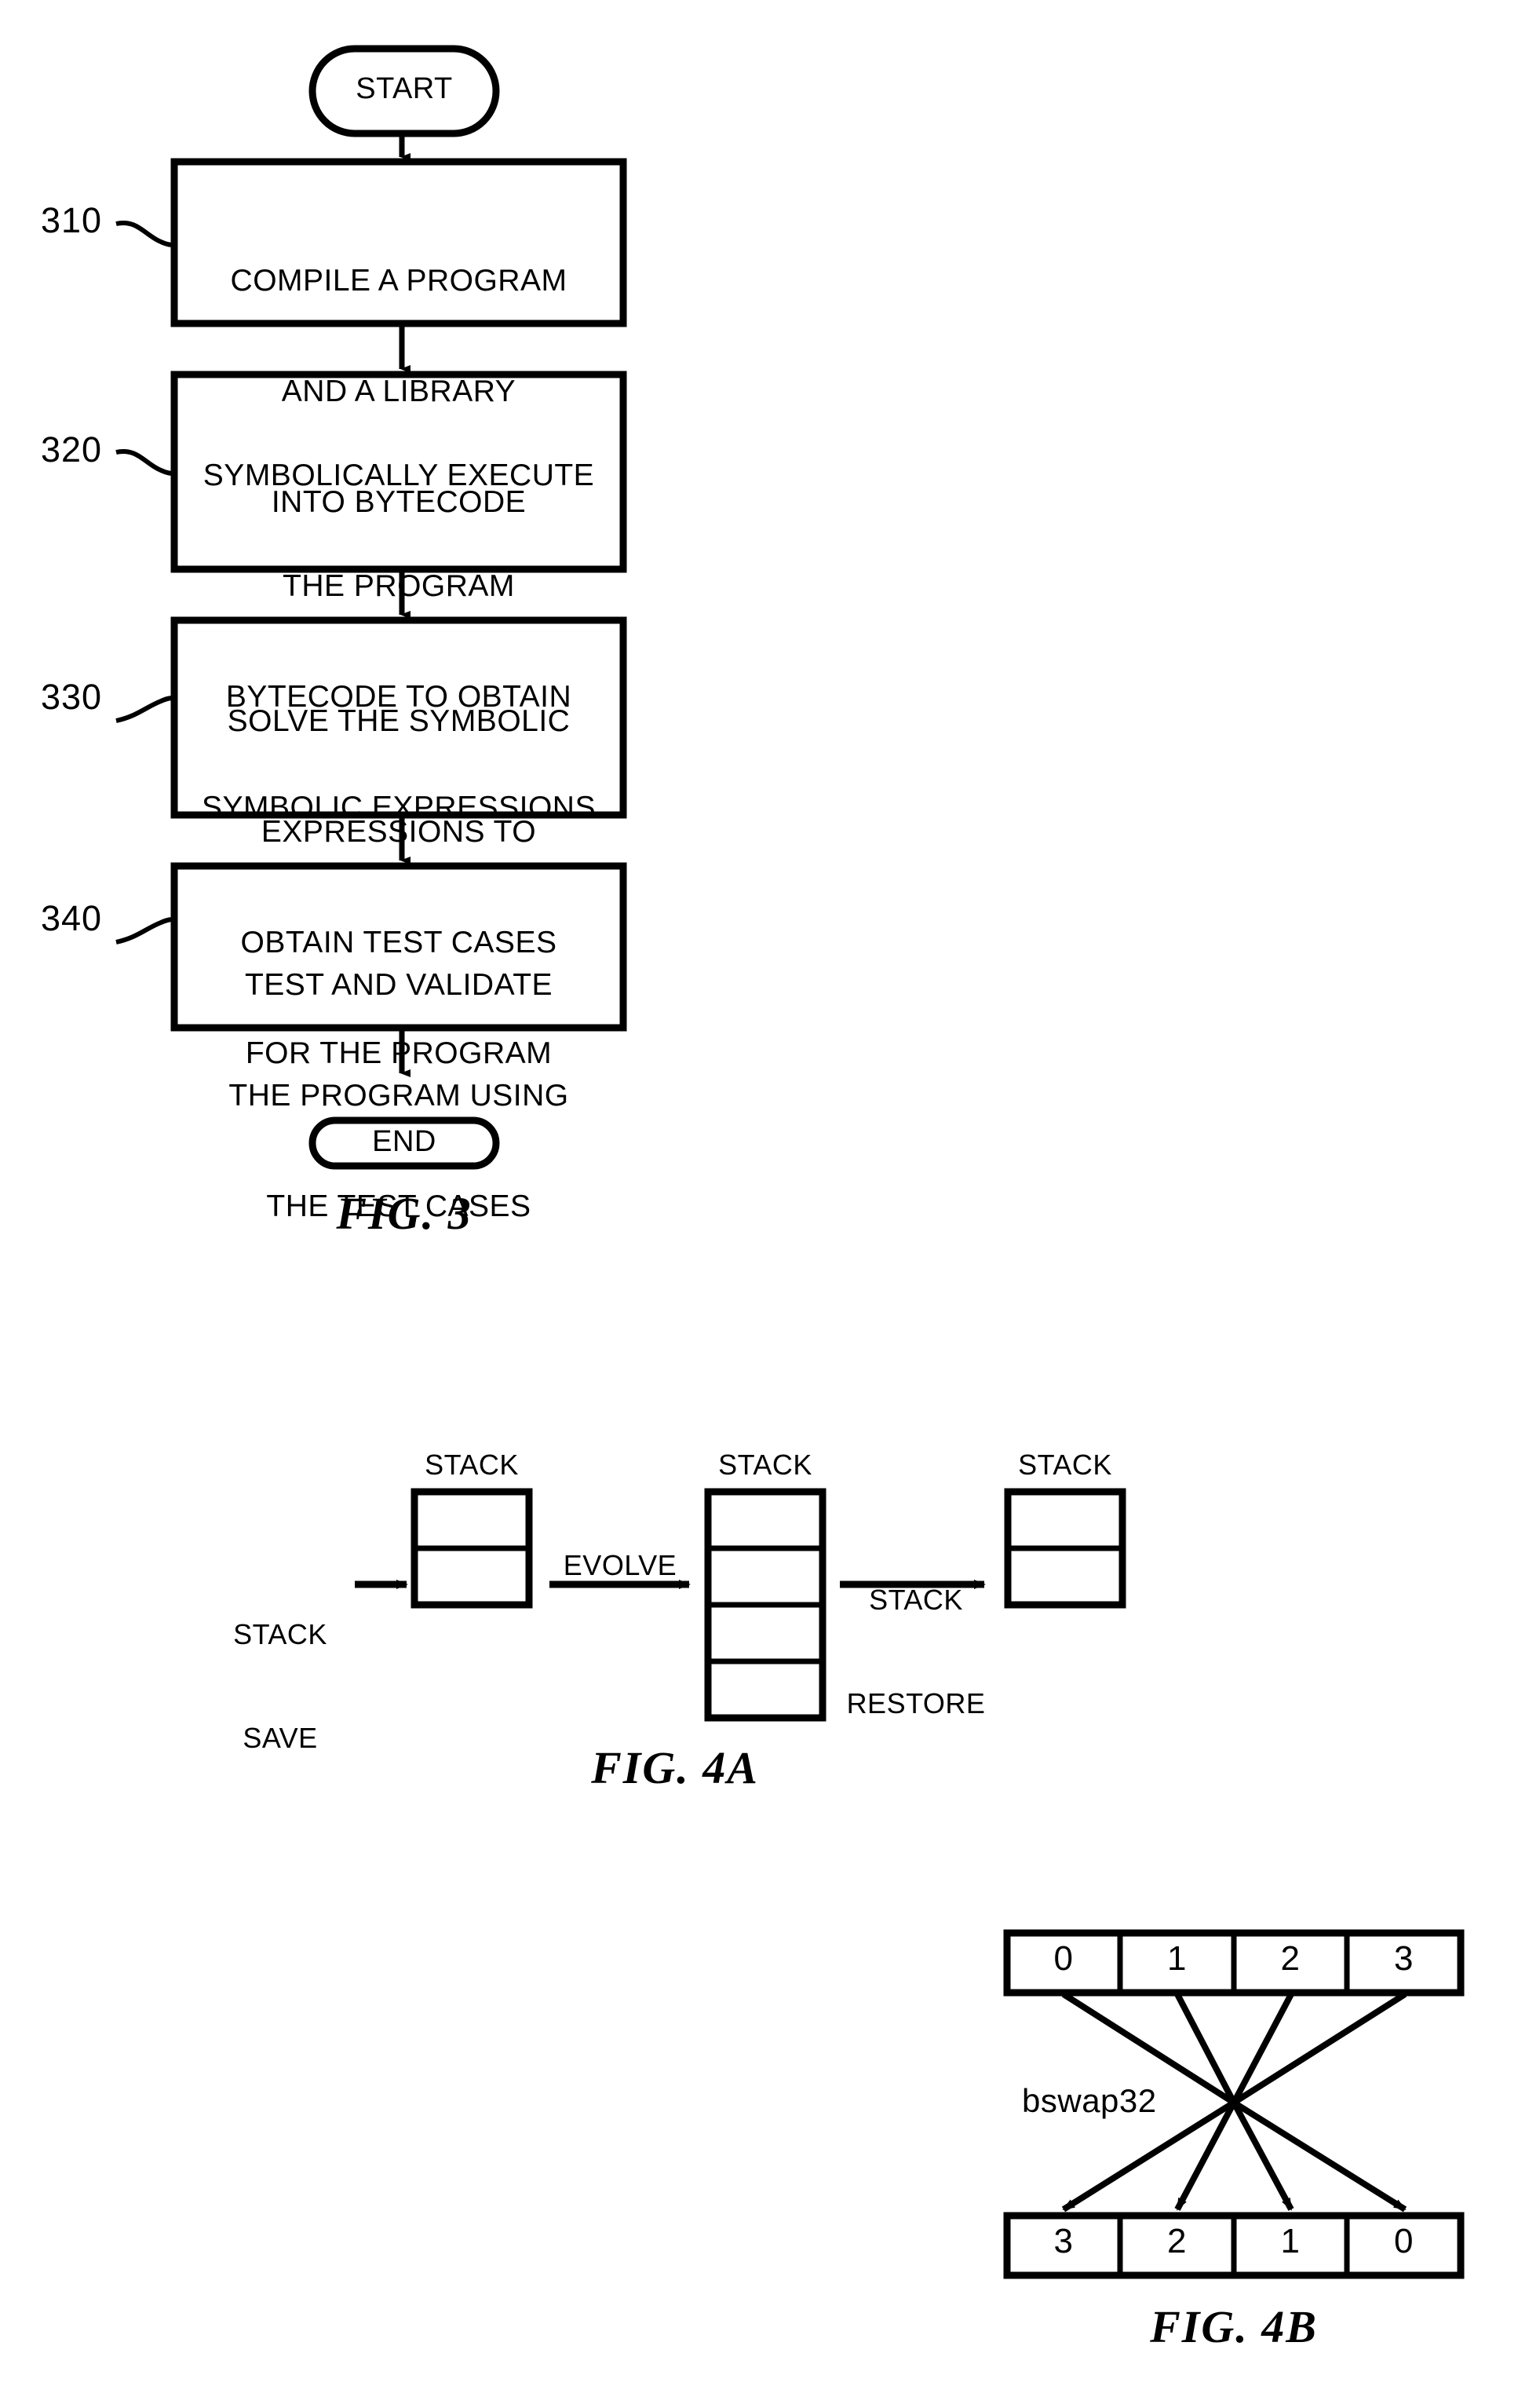 This screenshot has height=2408, width=1518. What do you see at coordinates (1177, 2241) in the screenshot?
I see `output-byte-1: 2` at bounding box center [1177, 2241].